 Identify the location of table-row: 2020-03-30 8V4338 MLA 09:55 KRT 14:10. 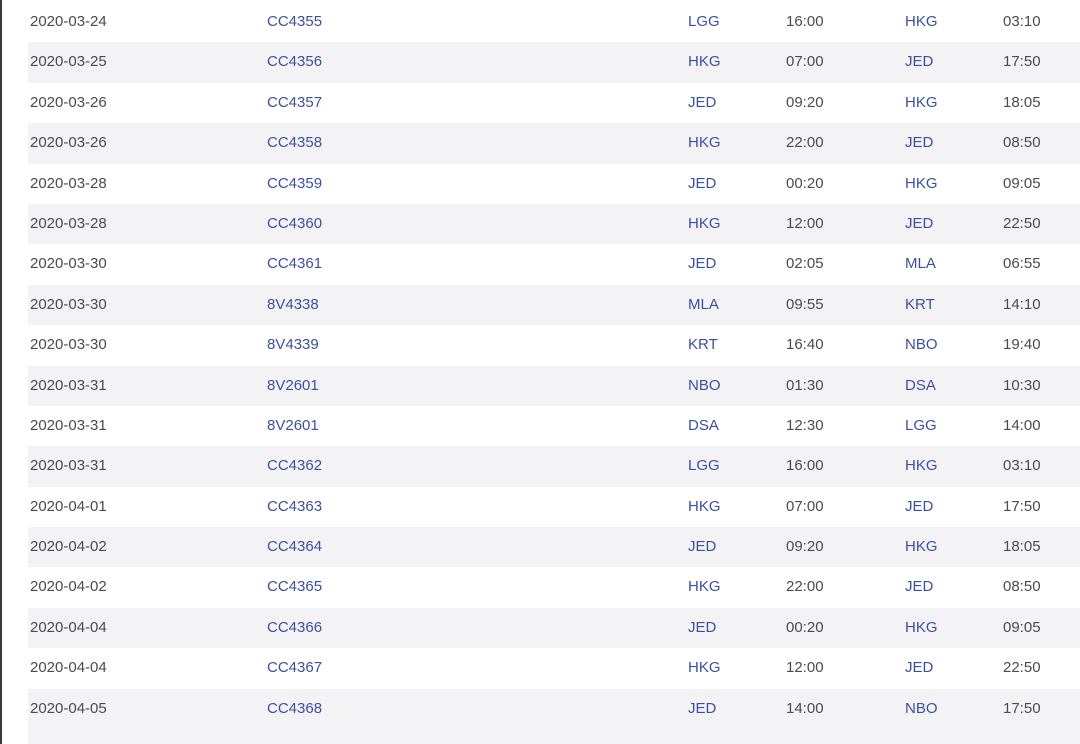
(554, 305).